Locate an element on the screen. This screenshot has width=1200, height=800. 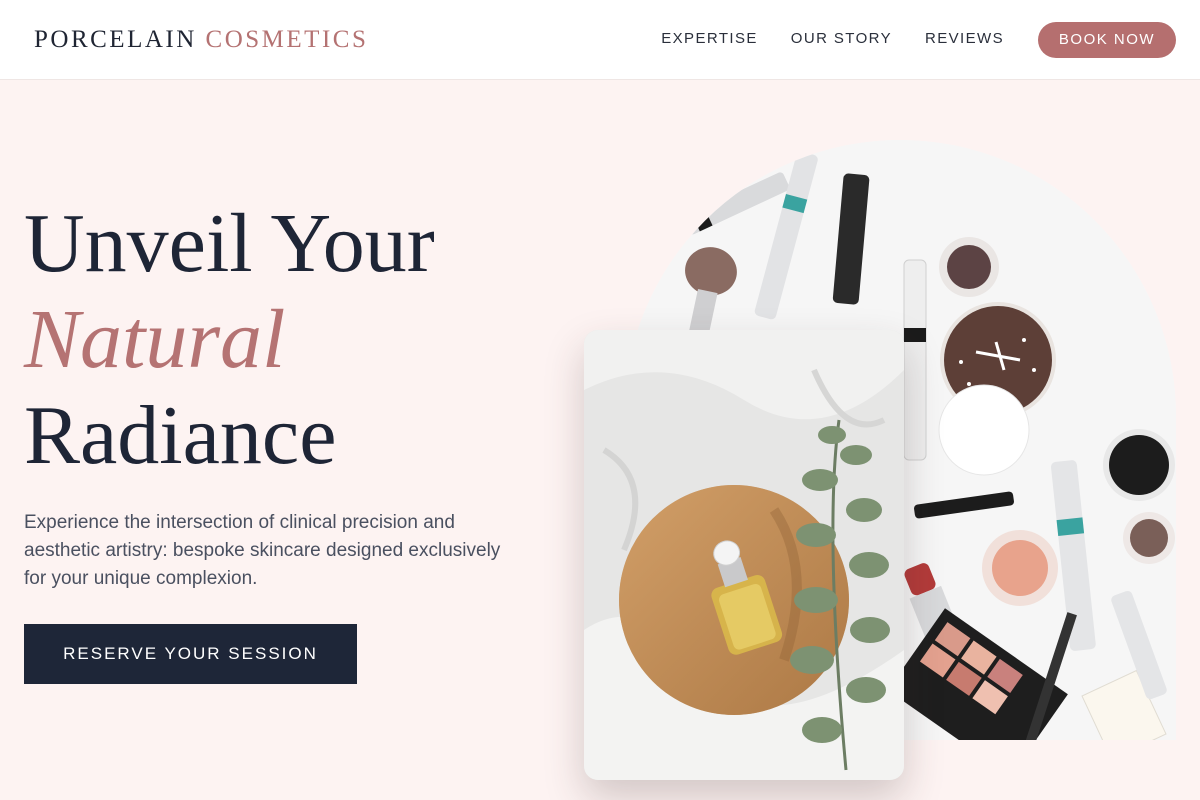
nav-link-reviews: REVIEWS is located at coordinates (964, 38).